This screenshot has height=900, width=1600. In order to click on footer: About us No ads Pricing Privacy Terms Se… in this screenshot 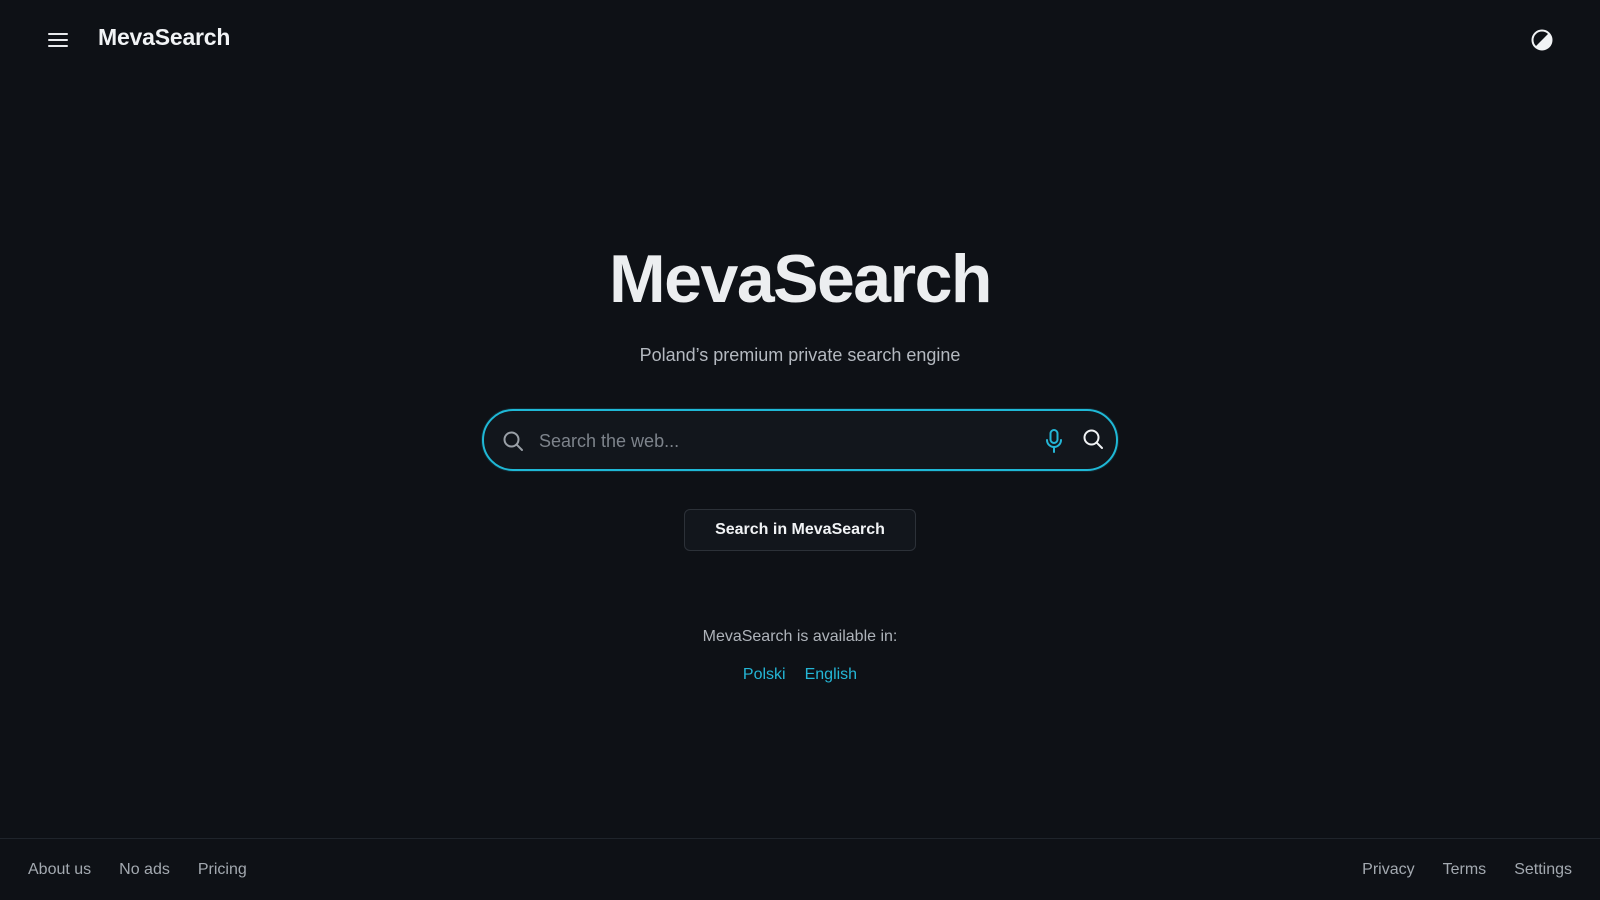, I will do `click(800, 869)`.